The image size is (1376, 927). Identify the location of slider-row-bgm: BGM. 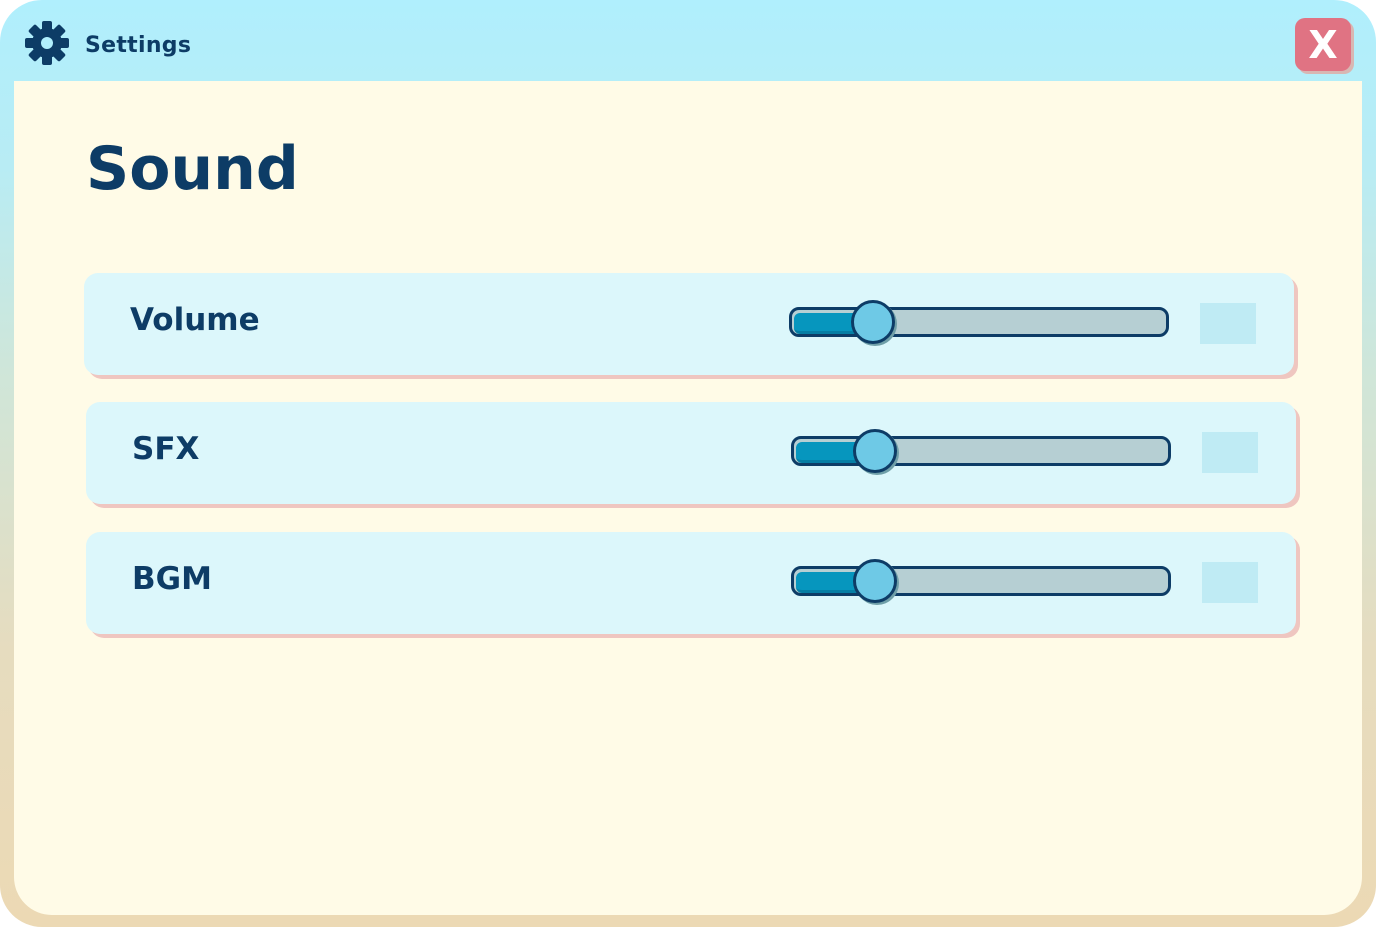
(691, 583).